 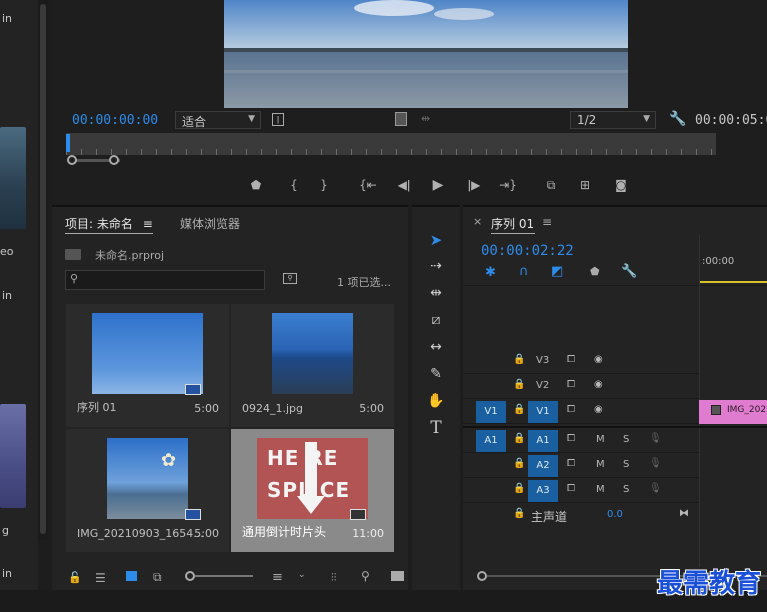 I want to click on safe-margins-icon, so click(x=401, y=119).